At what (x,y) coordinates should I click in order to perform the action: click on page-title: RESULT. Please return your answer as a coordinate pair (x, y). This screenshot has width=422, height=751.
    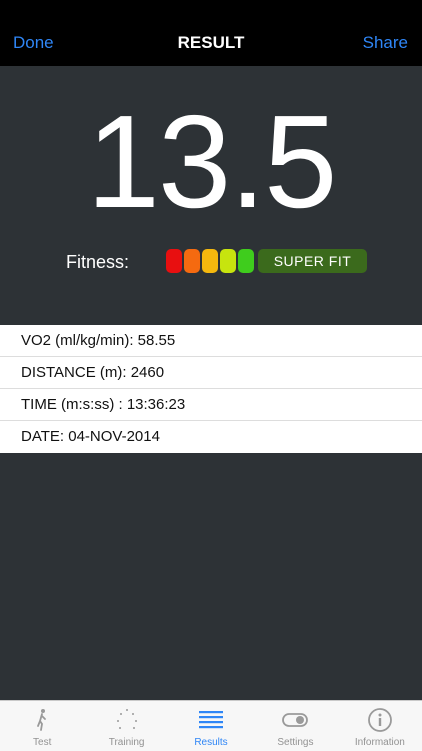
    Looking at the image, I should click on (211, 42).